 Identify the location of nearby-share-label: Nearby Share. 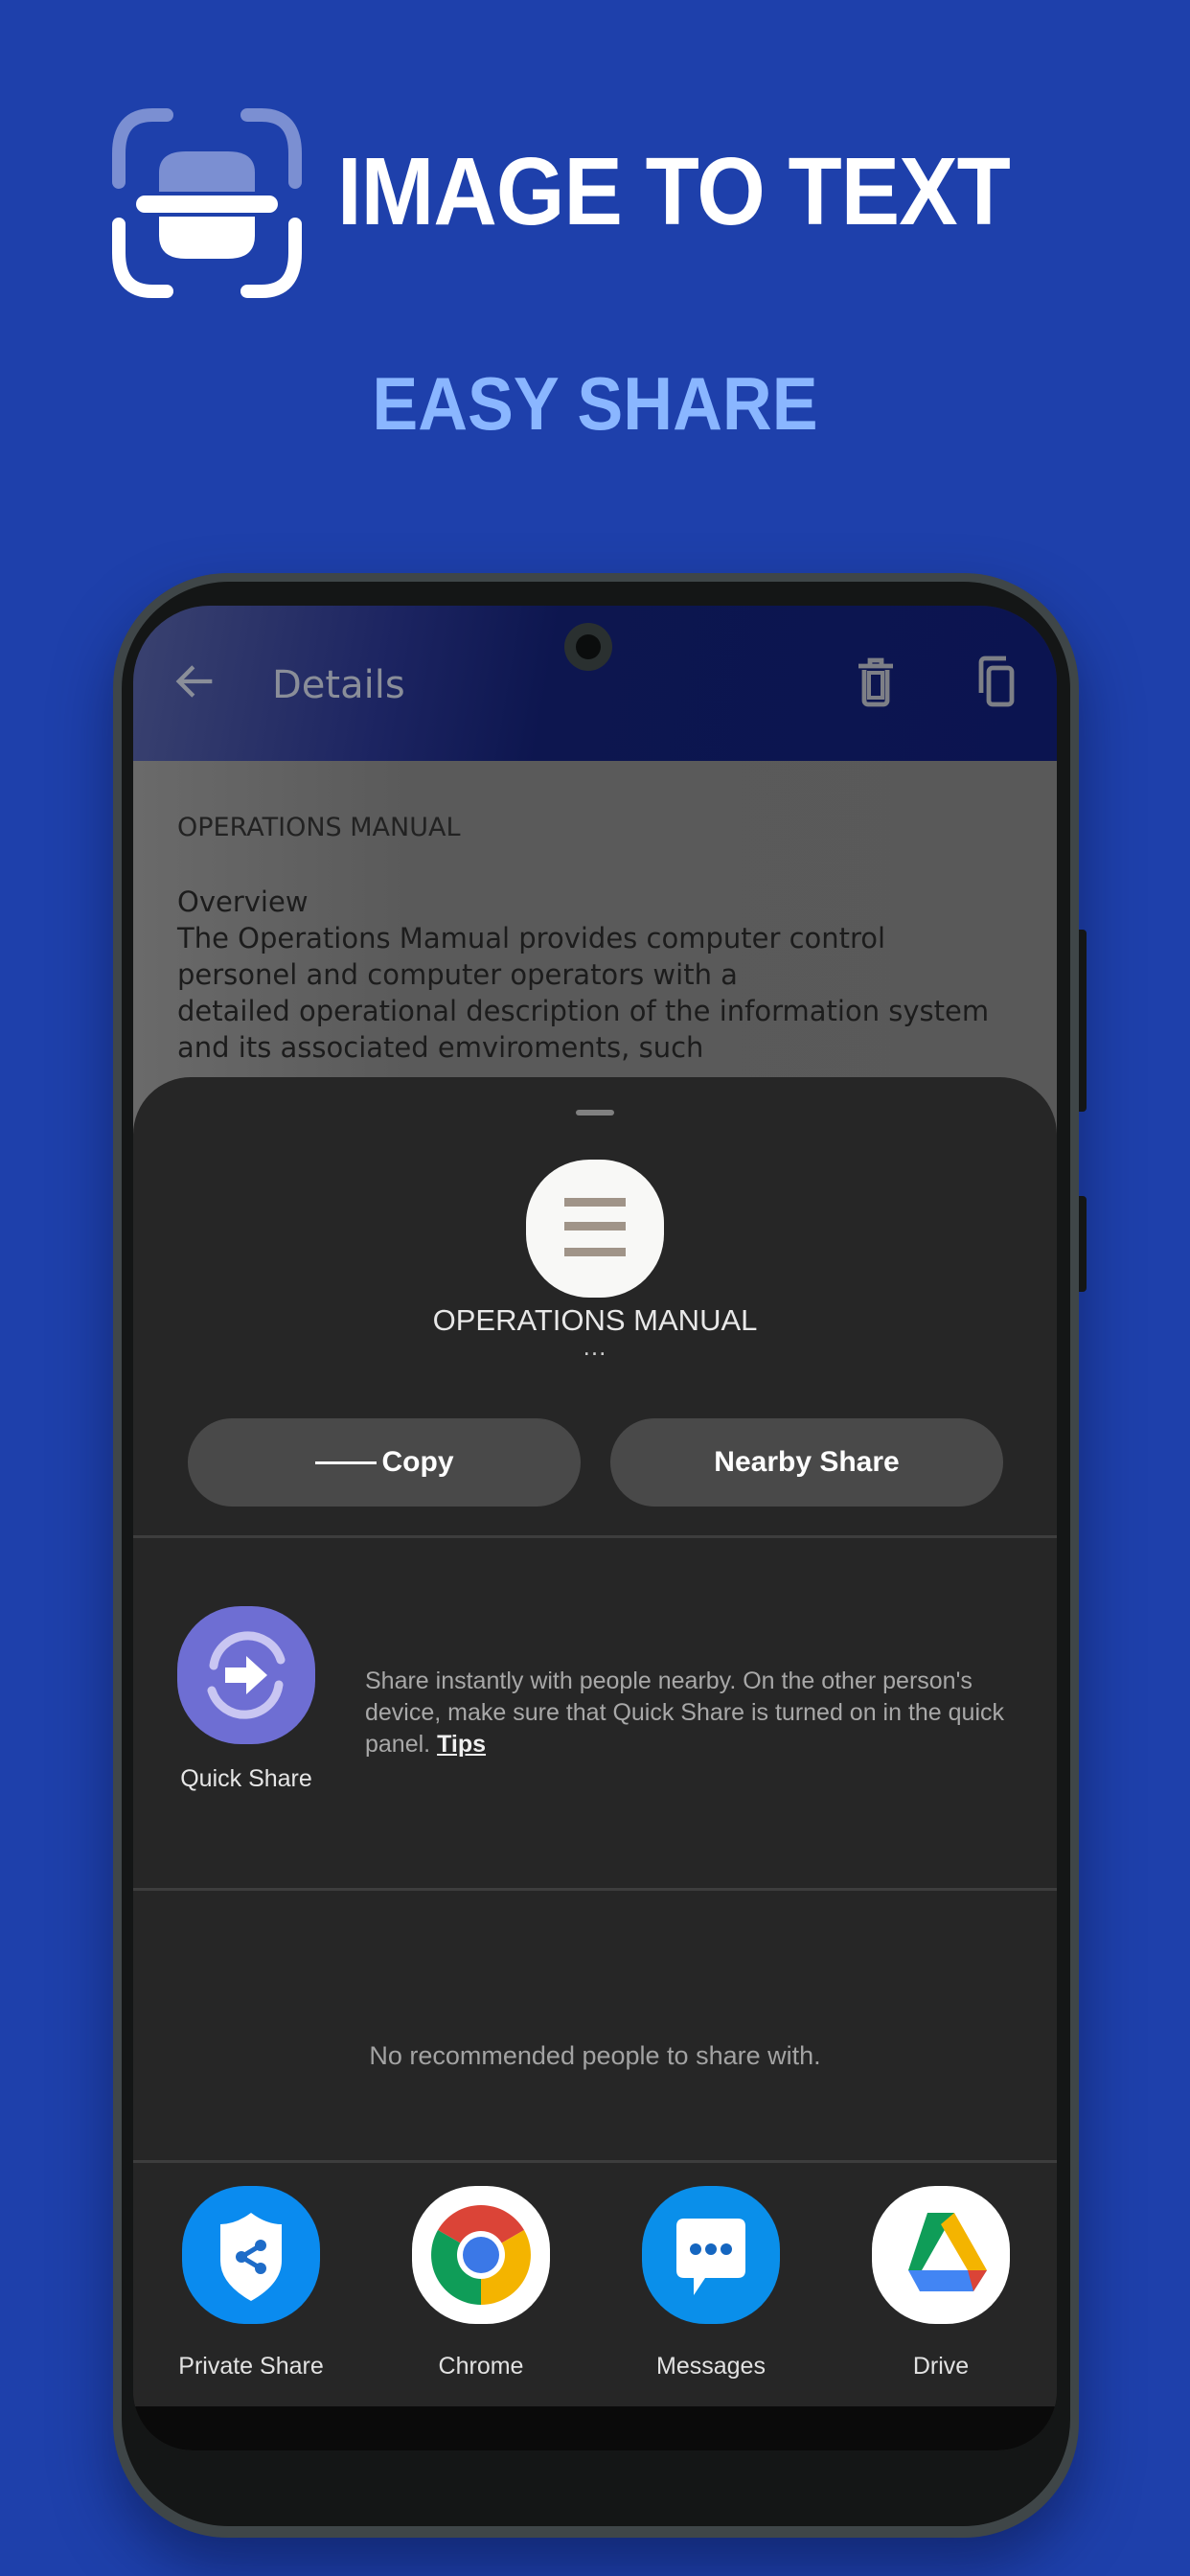
(807, 1462).